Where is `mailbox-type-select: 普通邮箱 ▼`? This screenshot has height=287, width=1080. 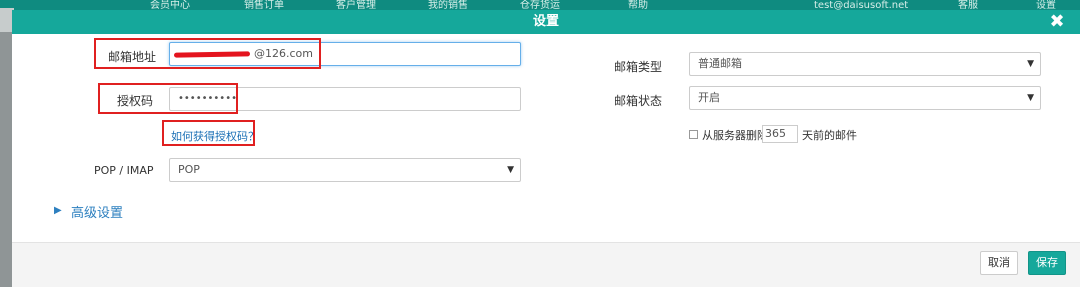 mailbox-type-select: 普通邮箱 ▼ is located at coordinates (865, 64).